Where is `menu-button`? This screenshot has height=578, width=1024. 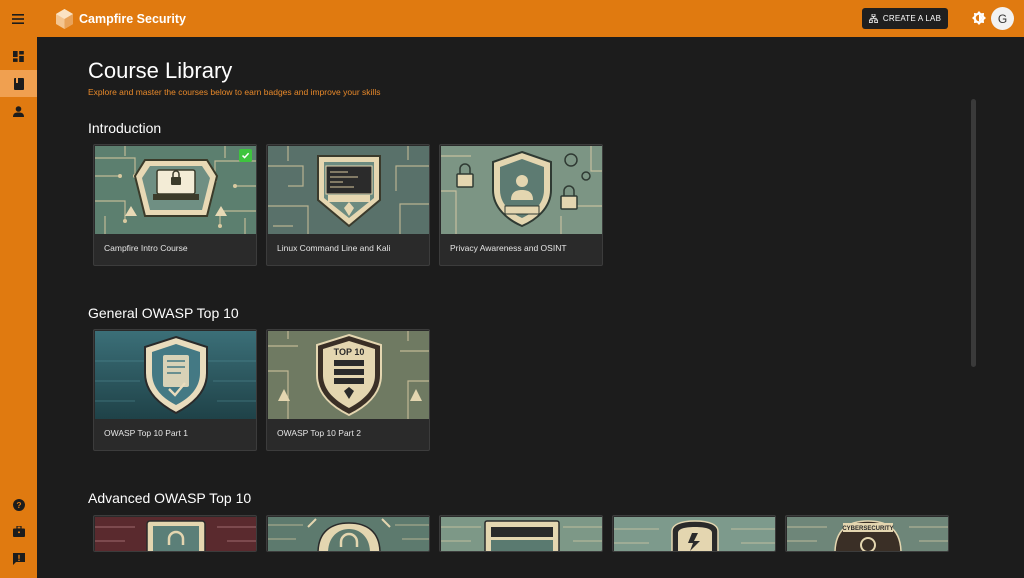
menu-button is located at coordinates (18, 18).